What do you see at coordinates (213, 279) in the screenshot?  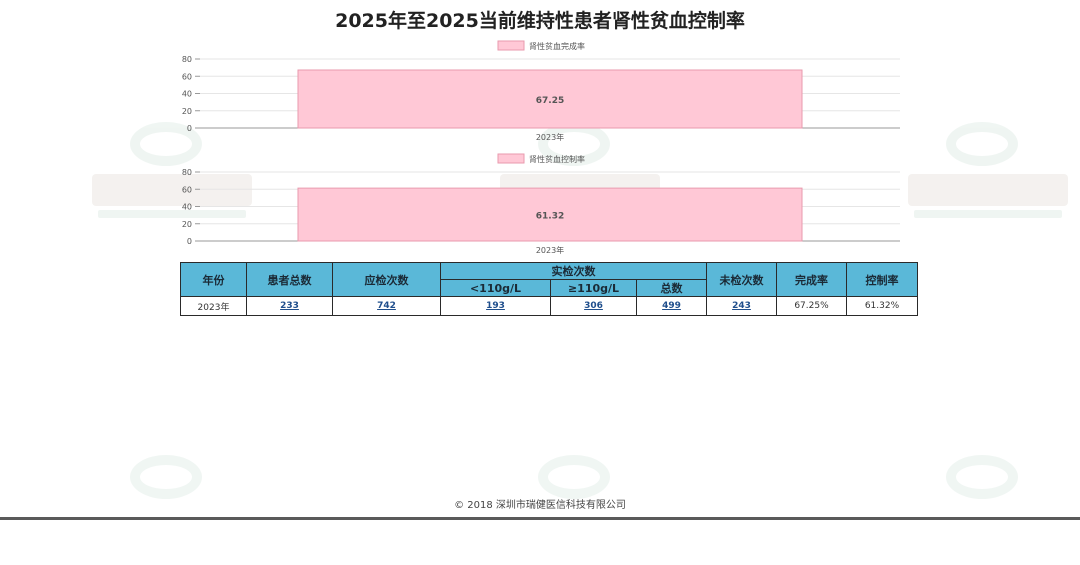 I see `header-year: 年份` at bounding box center [213, 279].